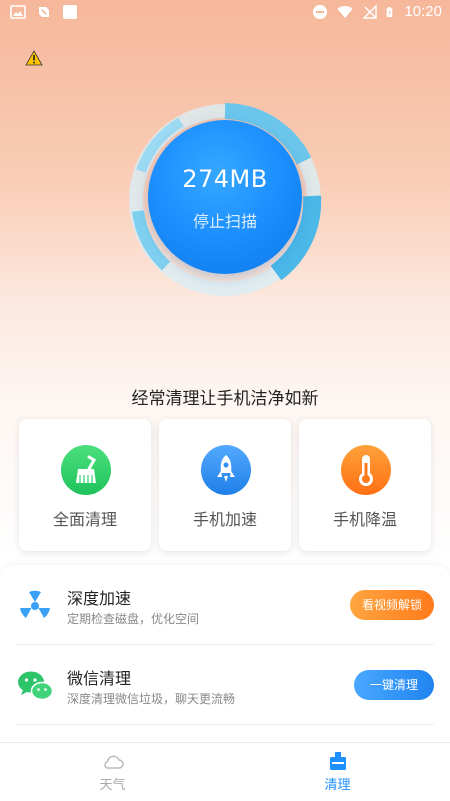  What do you see at coordinates (225, 724) in the screenshot?
I see `list-divider` at bounding box center [225, 724].